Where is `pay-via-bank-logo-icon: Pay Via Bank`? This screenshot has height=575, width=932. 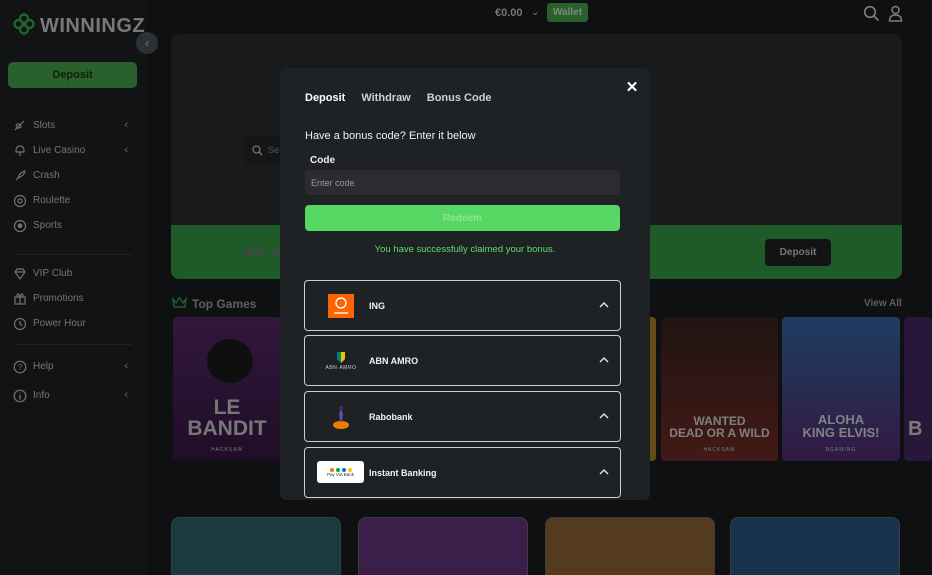
pay-via-bank-logo-icon: Pay Via Bank is located at coordinates (340, 472).